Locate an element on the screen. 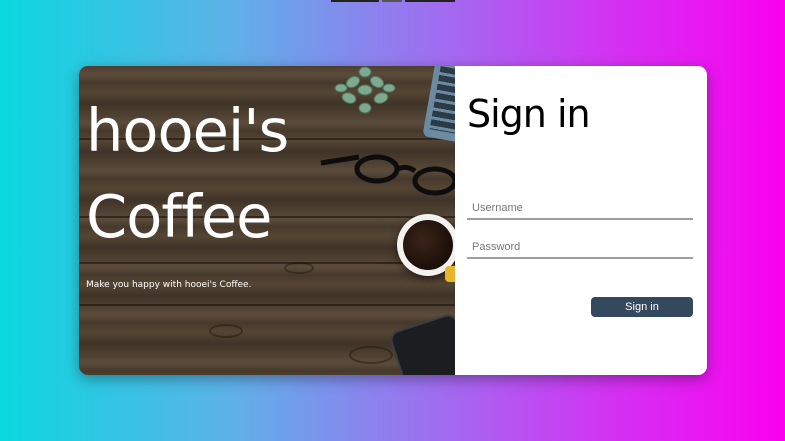 The height and width of the screenshot is (441, 785). laptop-decoration is located at coordinates (438, 104).